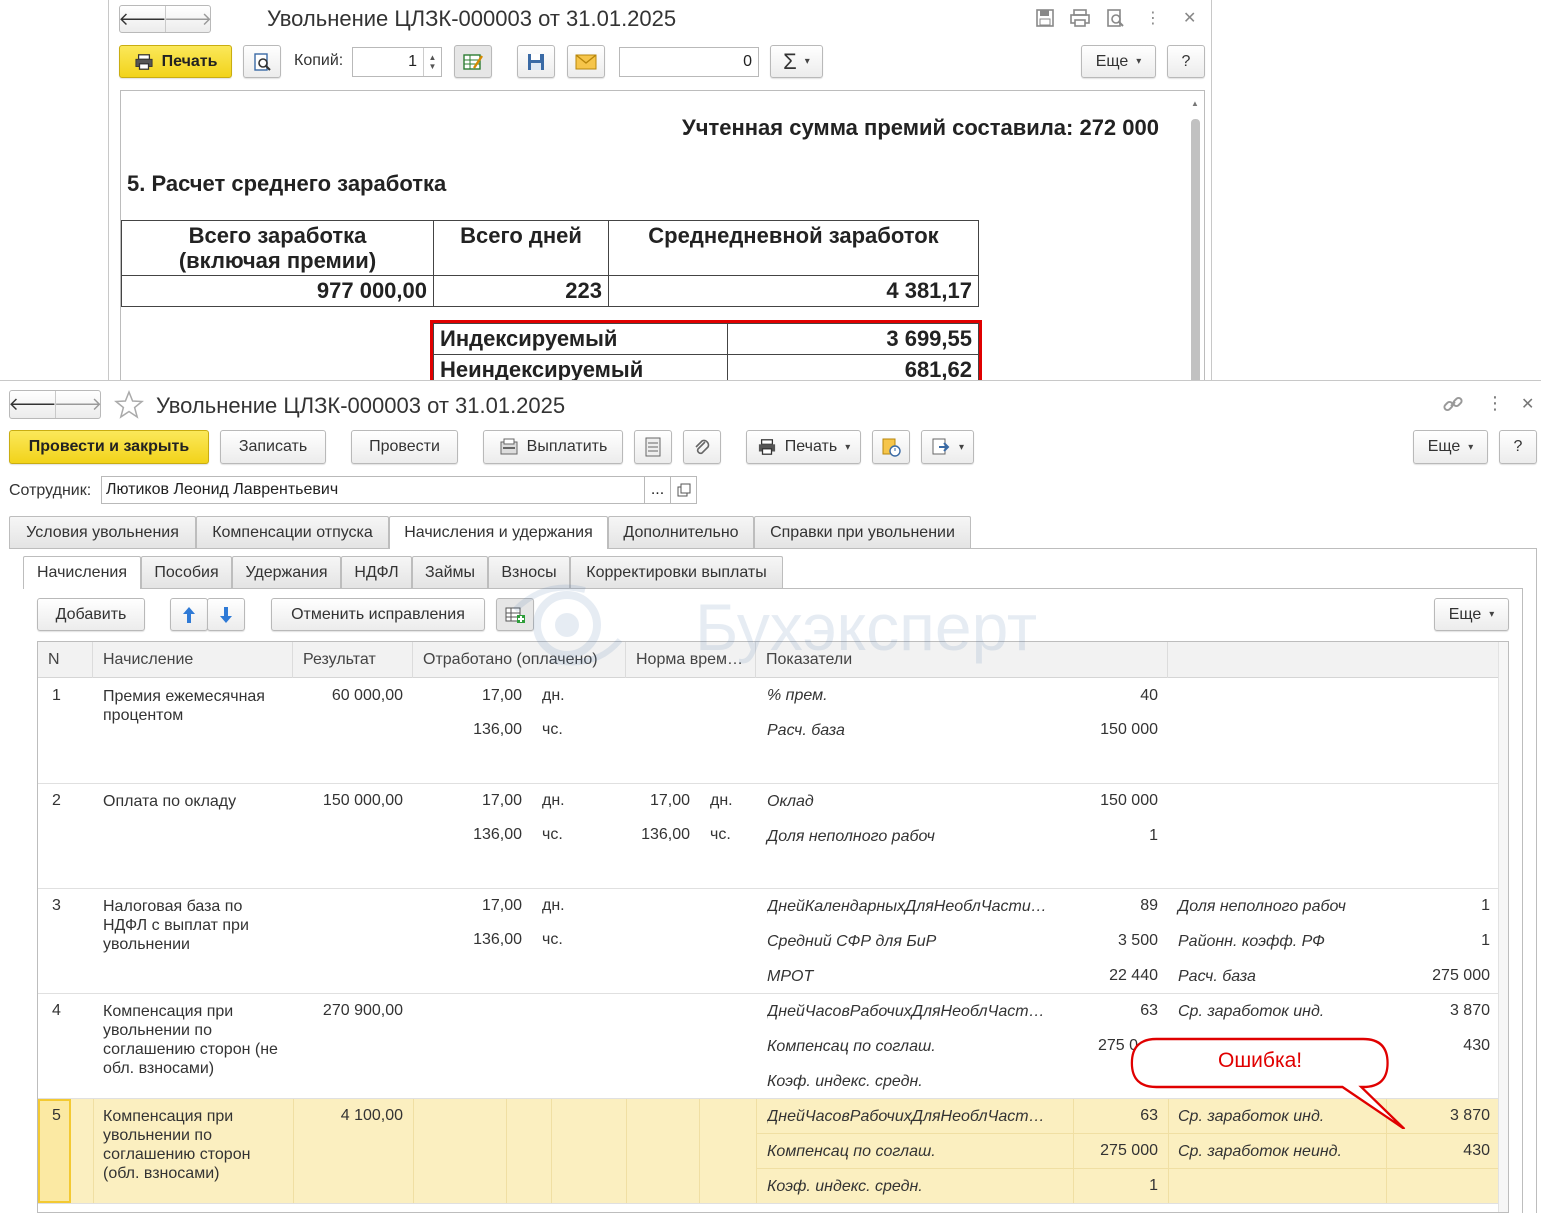 Image resolution: width=1541 pixels, height=1213 pixels. Describe the element at coordinates (1251, 941) in the screenshot. I see `indicator-name: Районн. коэфф. РФ` at that location.